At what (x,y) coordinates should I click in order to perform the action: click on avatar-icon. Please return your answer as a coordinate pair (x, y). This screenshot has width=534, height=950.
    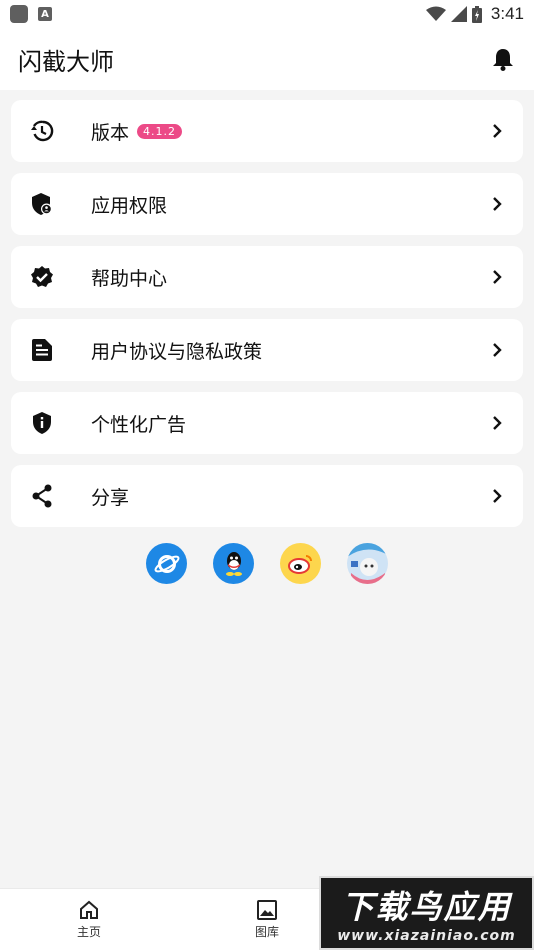
    Looking at the image, I should click on (367, 563).